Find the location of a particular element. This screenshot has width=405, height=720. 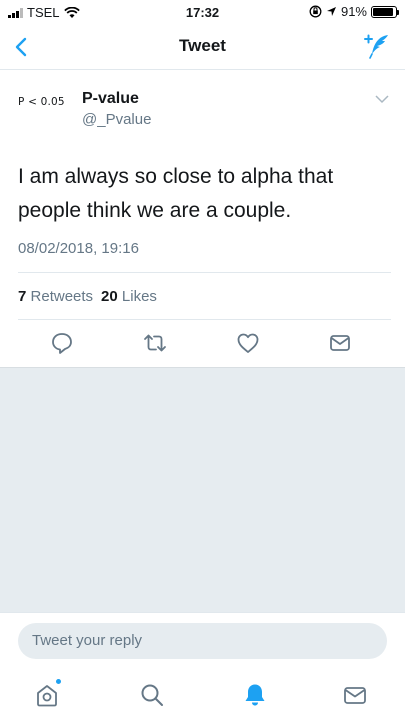

user-handle: @_Pvalue is located at coordinates (116, 119).